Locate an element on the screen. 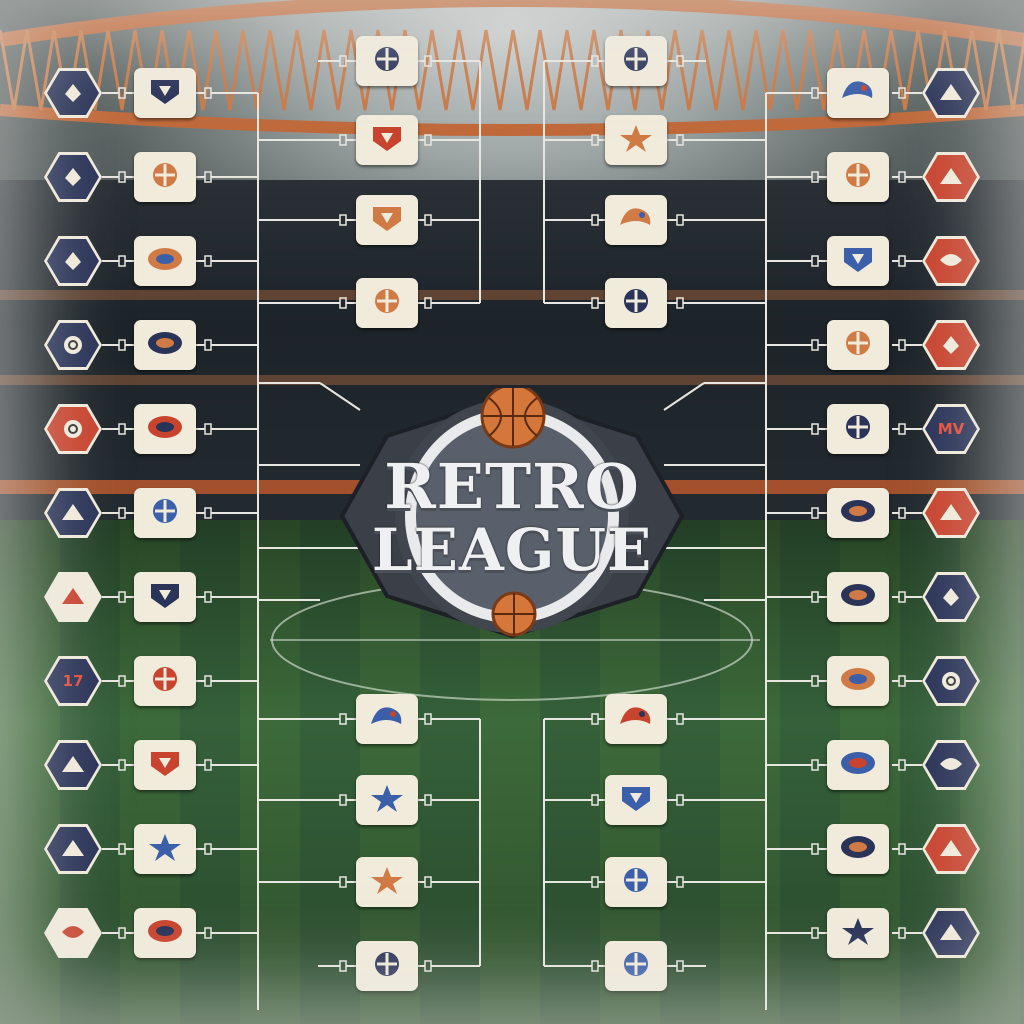  eye-logo-icon is located at coordinates (951, 849).